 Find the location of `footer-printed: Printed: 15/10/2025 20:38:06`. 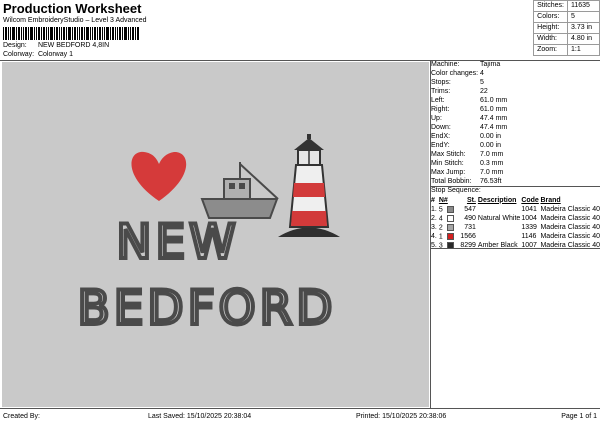

footer-printed: Printed: 15/10/2025 20:38:06 is located at coordinates (401, 416).